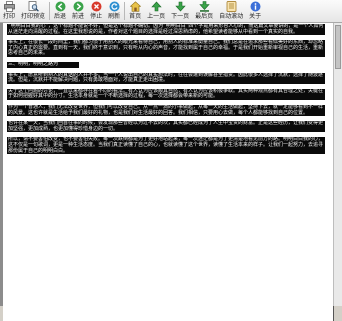 Image resolution: width=342 pixels, height=321 pixels. What do you see at coordinates (231, 6) in the screenshot?
I see `auto-scroll-icon` at bounding box center [231, 6].